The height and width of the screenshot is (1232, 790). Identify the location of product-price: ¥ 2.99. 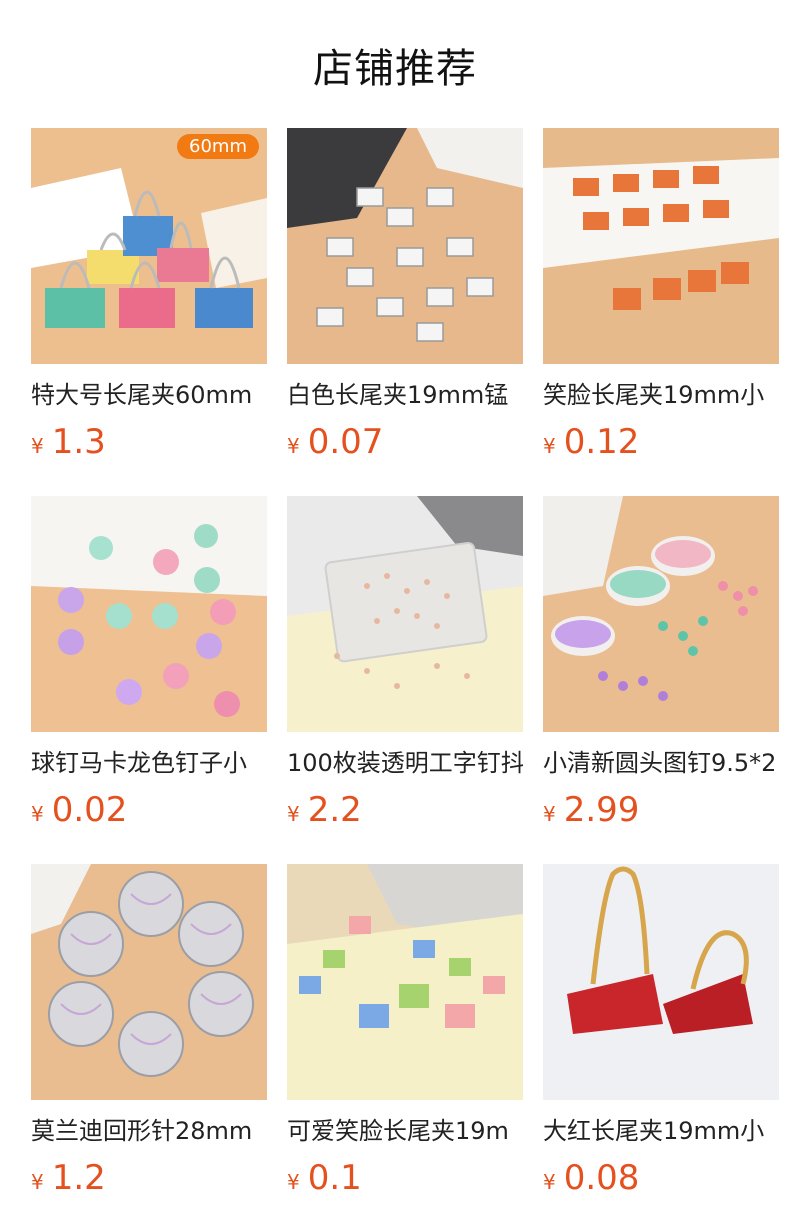
(661, 810).